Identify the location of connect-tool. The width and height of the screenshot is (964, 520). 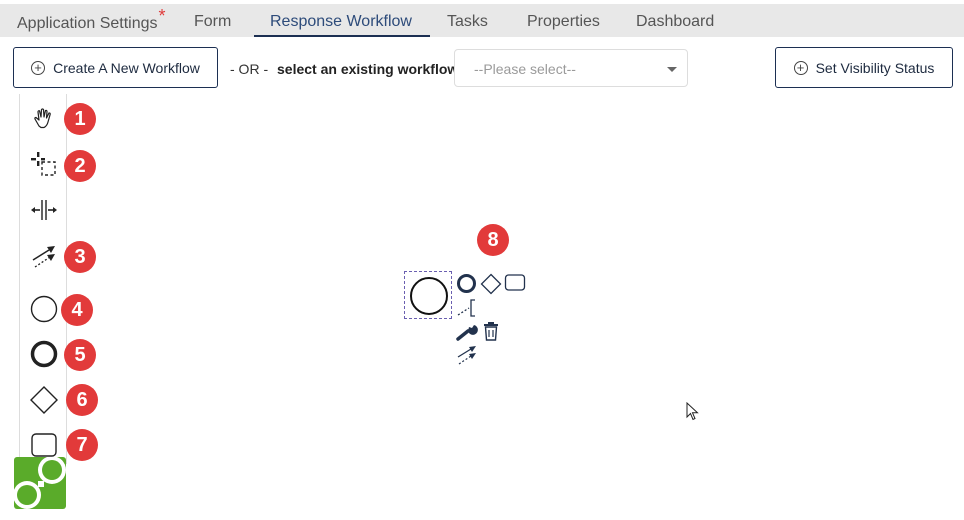
(44, 256).